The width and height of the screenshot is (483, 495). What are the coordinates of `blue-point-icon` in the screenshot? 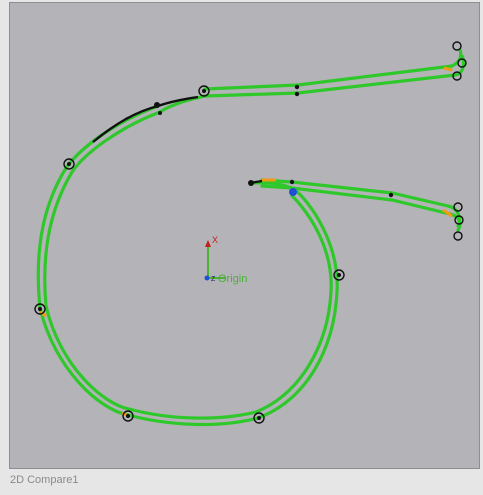 It's located at (293, 192).